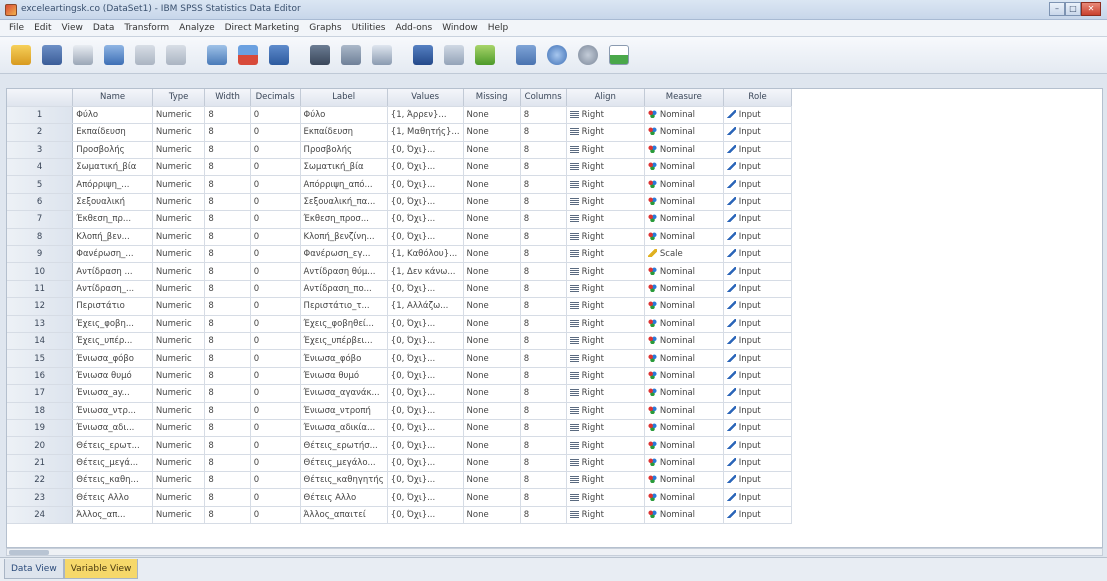  Describe the element at coordinates (196, 28) in the screenshot. I see `menu-analyze: Analyze` at that location.